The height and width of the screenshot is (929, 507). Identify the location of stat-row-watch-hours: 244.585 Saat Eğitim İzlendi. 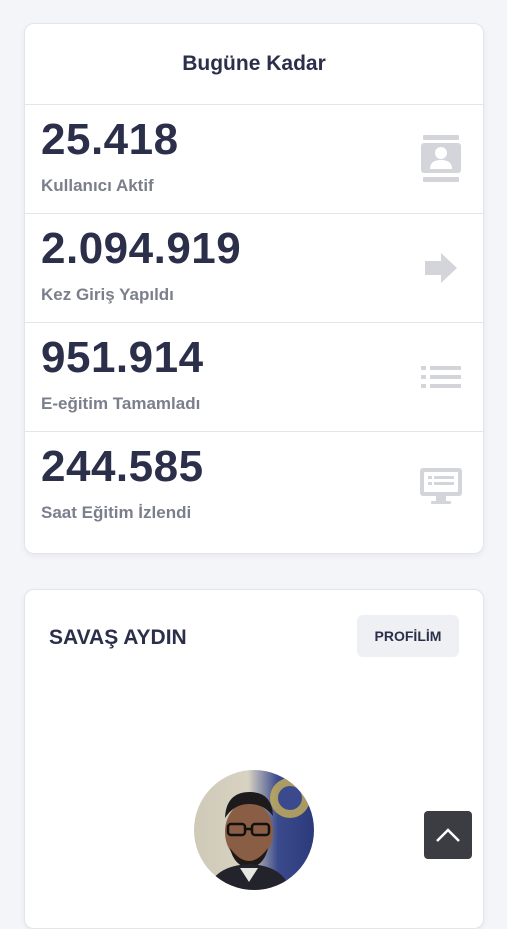
(254, 486).